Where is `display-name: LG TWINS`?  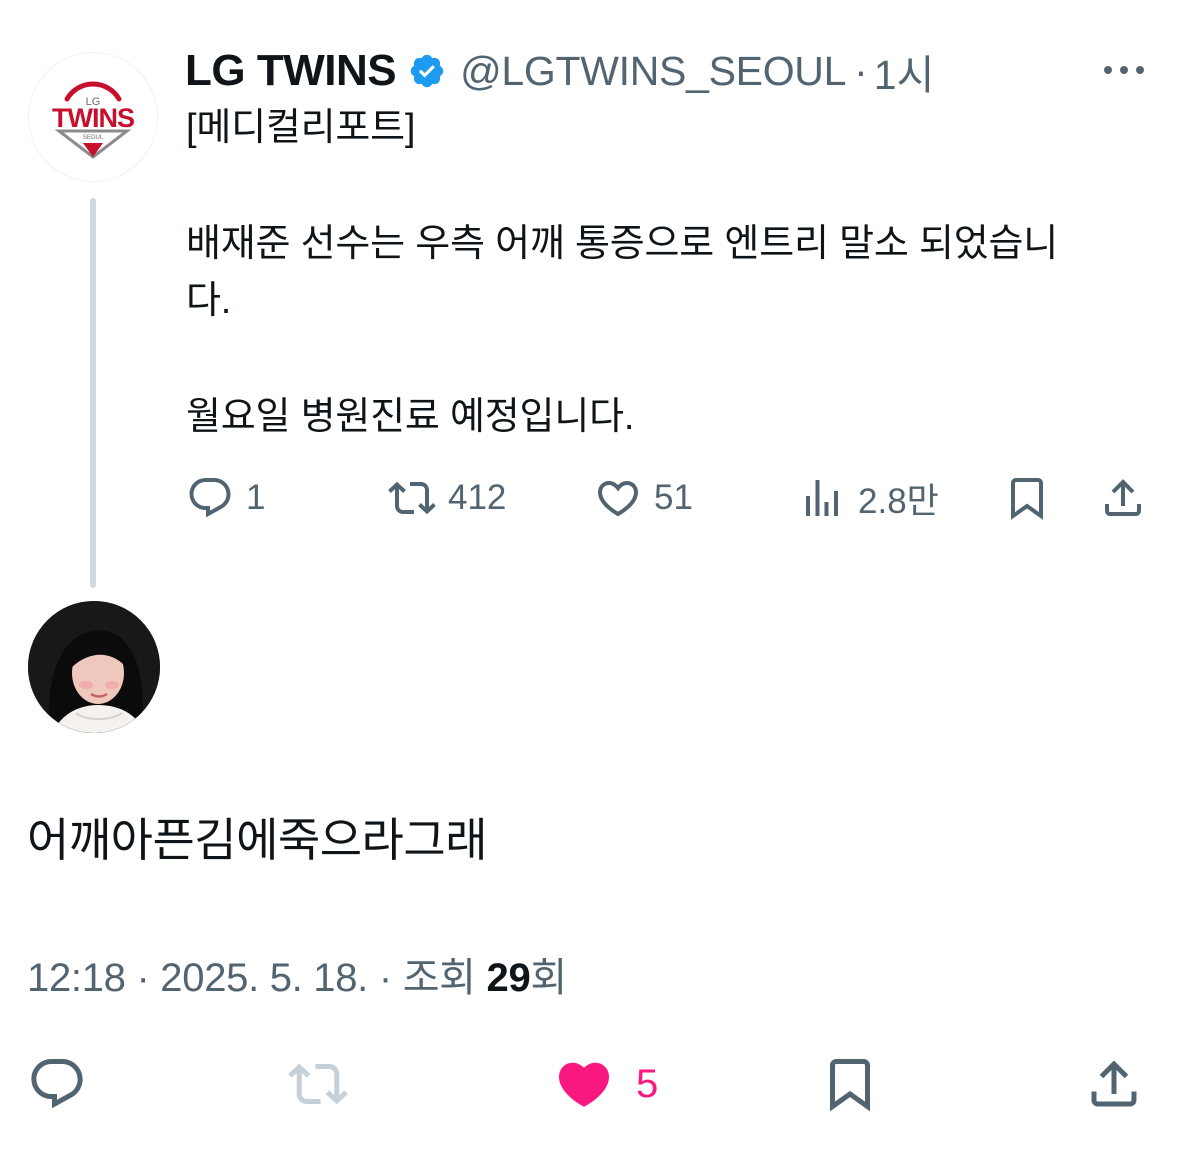
display-name: LG TWINS is located at coordinates (291, 71).